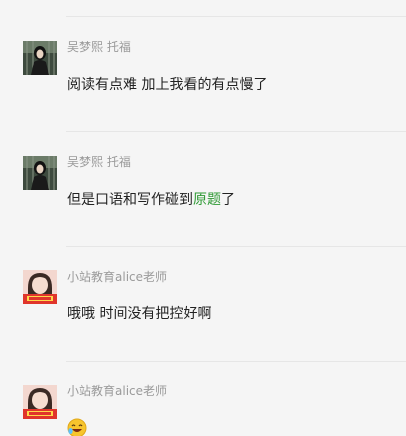 This screenshot has width=406, height=436. What do you see at coordinates (167, 85) in the screenshot?
I see `message-text: 阅读有点难 加上我看的有点慢了` at bounding box center [167, 85].